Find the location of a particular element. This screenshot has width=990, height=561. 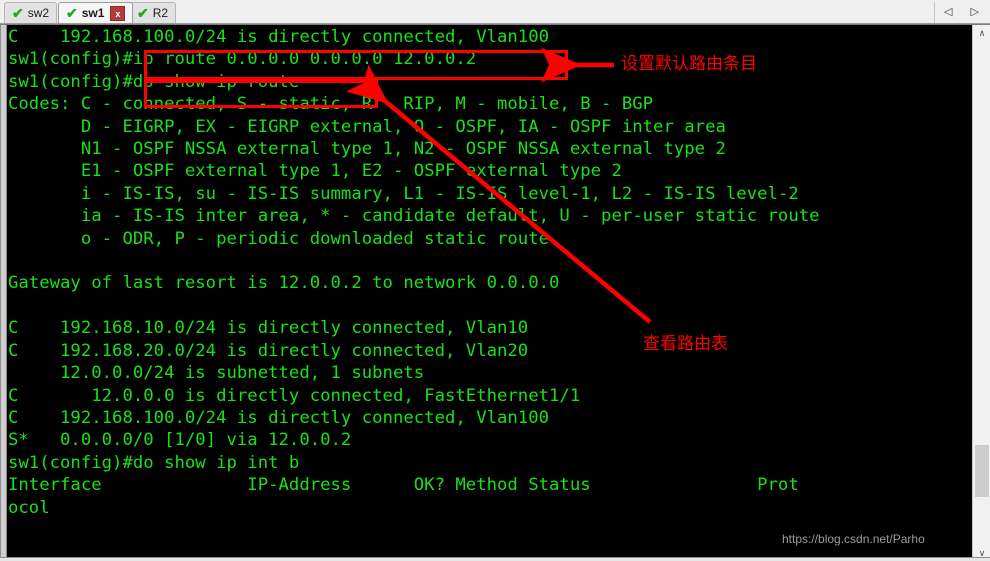

scroll-up-icon: ∧ is located at coordinates (981, 33).